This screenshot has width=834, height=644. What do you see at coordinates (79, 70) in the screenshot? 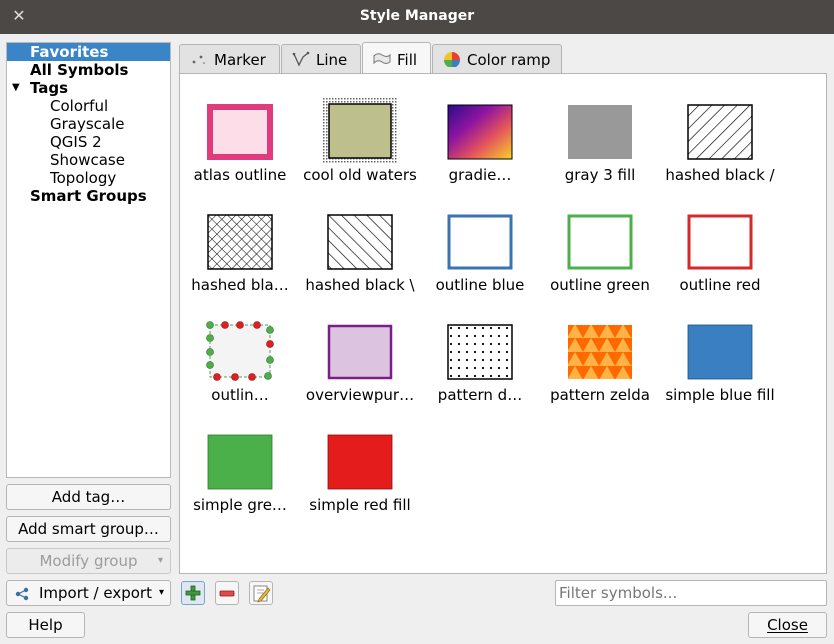
I see `tree-item-label: All Symbols` at bounding box center [79, 70].